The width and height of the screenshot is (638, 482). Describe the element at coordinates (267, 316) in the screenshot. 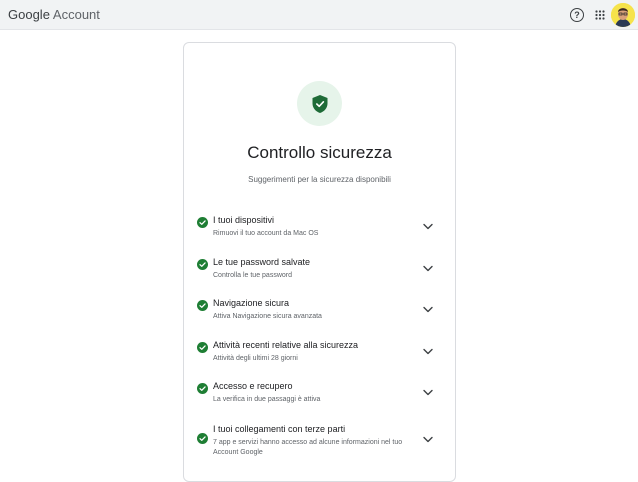

I see `item-description: Attiva Navigazione sicura avanzata` at that location.